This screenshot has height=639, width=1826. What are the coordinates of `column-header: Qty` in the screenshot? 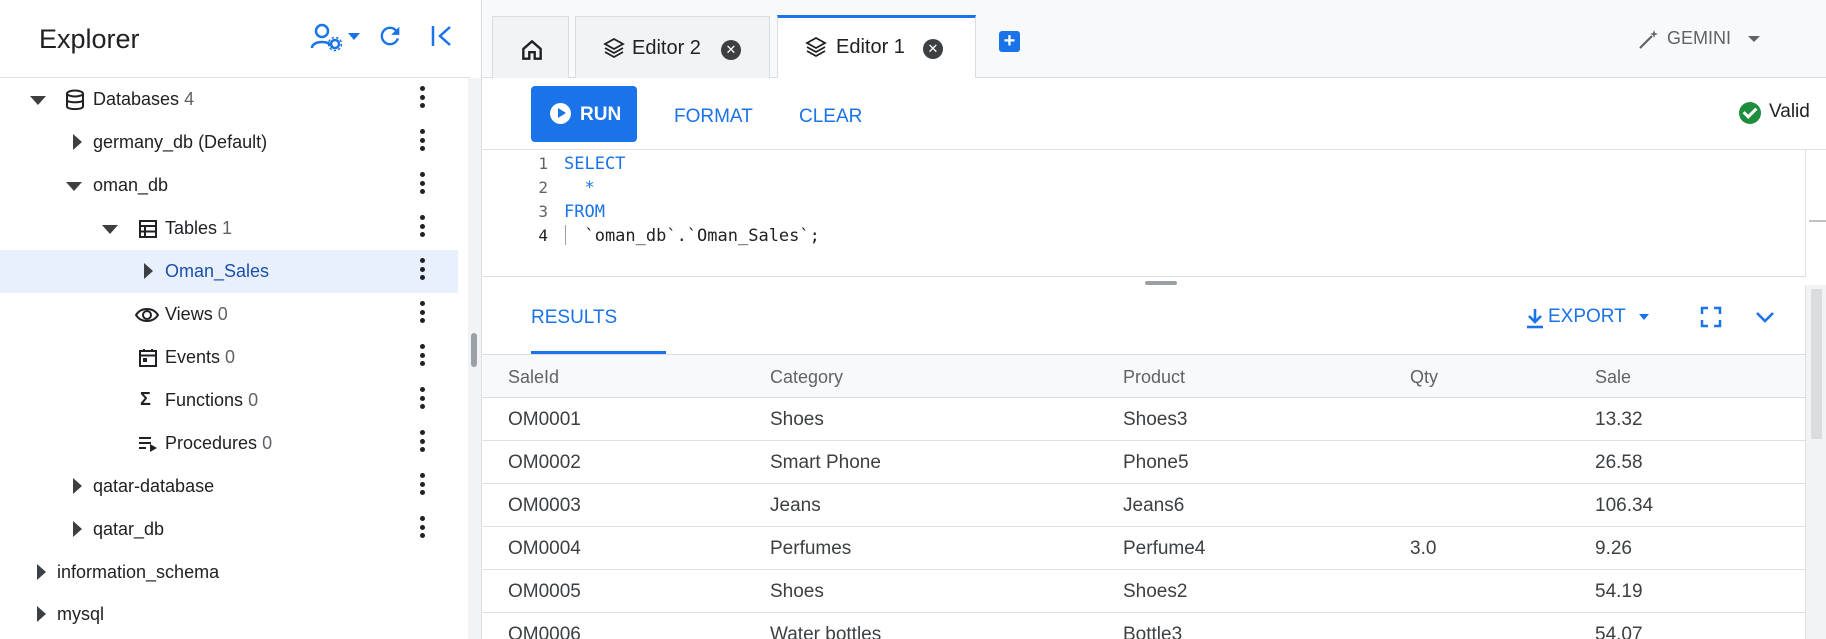 It's located at (1424, 377).